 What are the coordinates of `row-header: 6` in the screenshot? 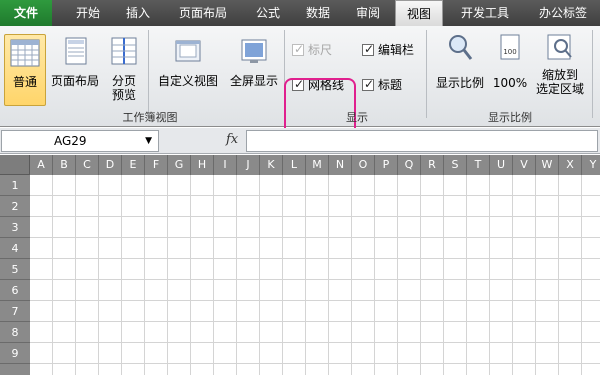 It's located at (15, 290).